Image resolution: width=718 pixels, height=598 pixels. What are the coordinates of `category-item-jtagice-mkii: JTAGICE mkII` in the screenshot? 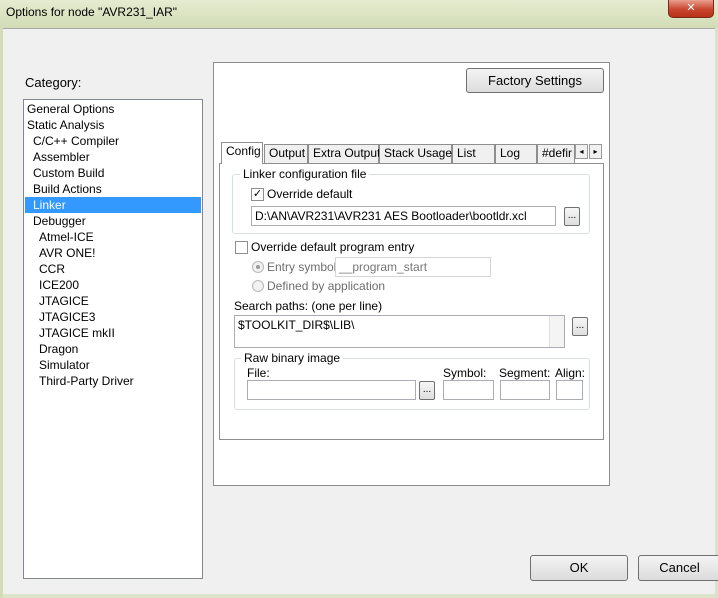 It's located at (113, 333).